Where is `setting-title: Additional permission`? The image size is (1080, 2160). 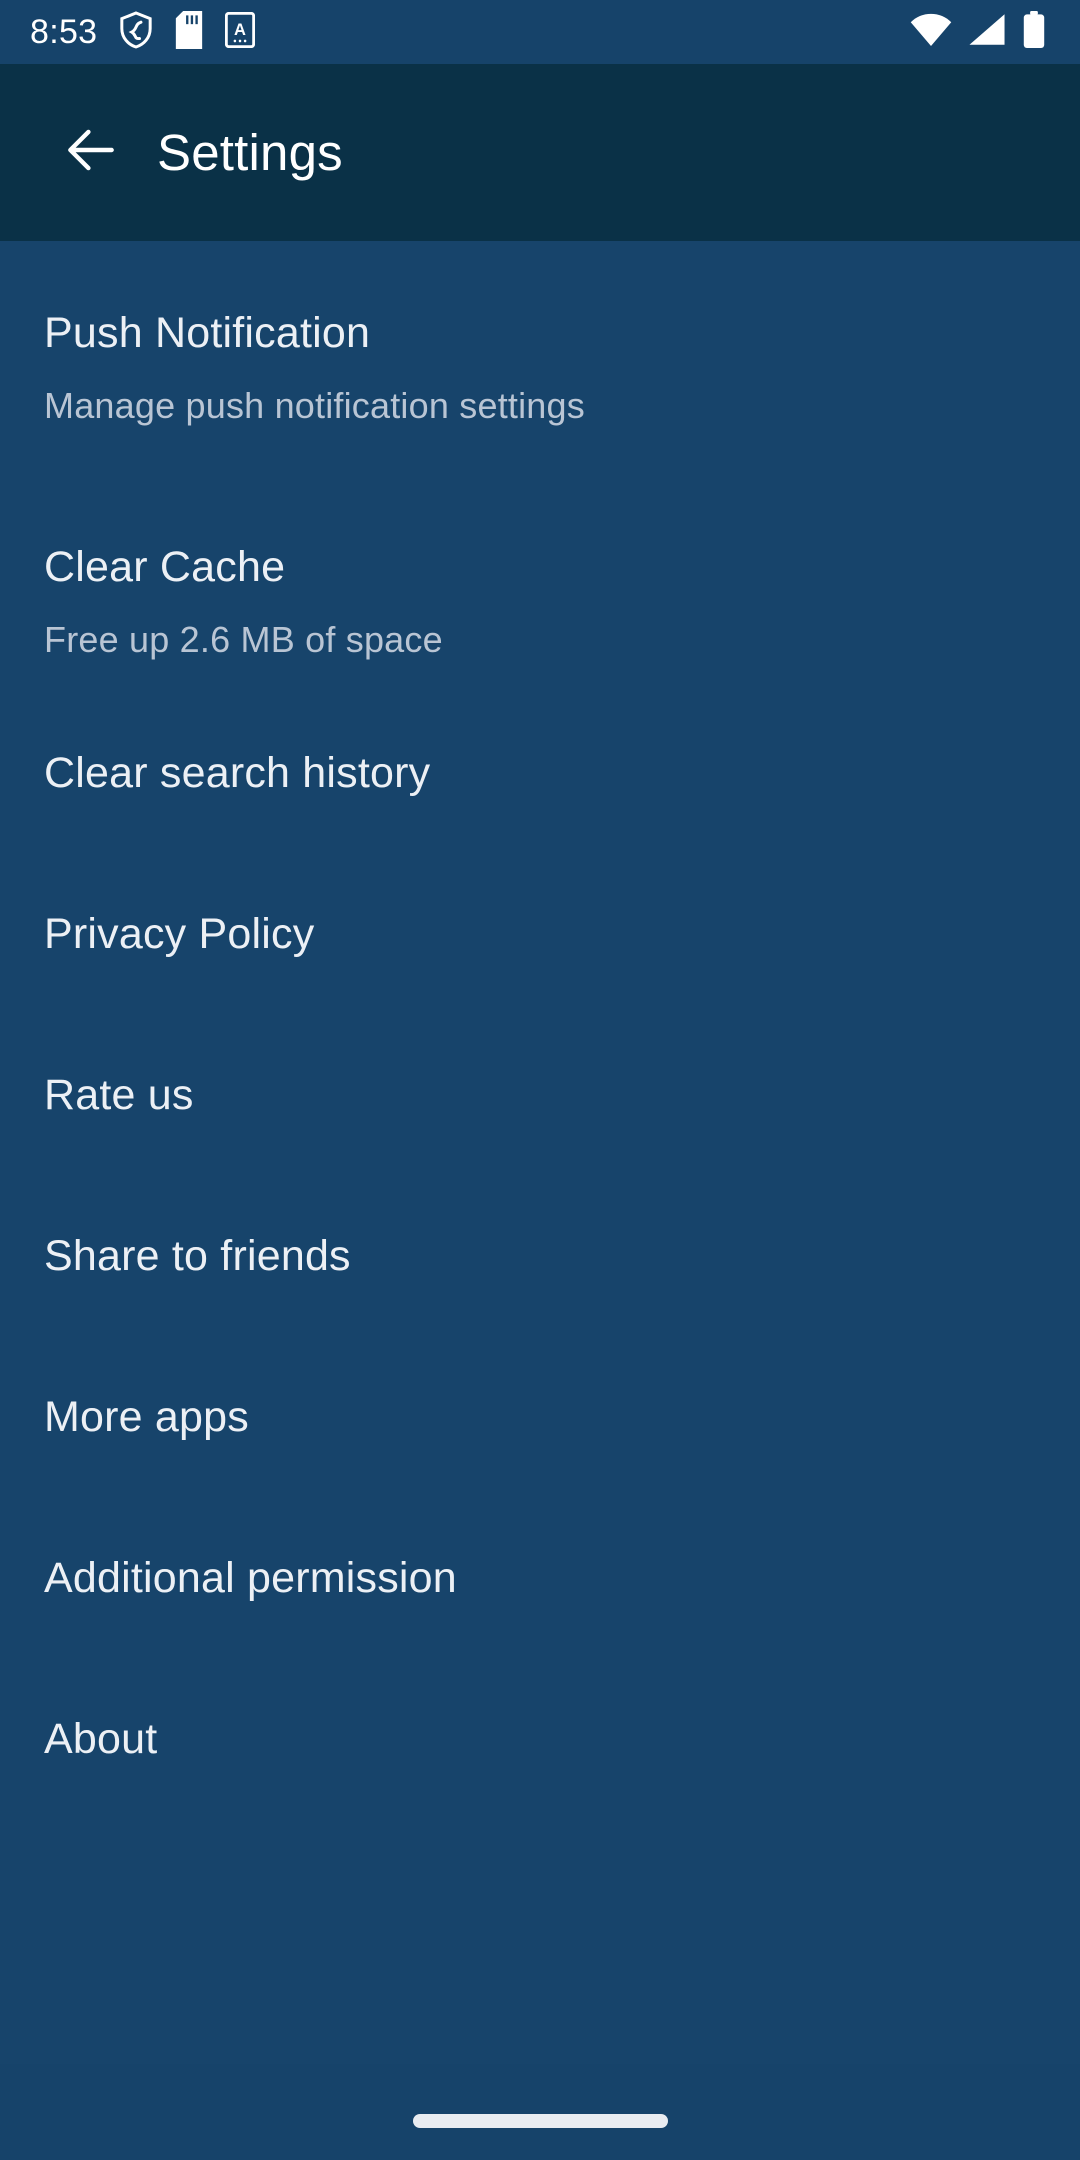 setting-title: Additional permission is located at coordinates (250, 1578).